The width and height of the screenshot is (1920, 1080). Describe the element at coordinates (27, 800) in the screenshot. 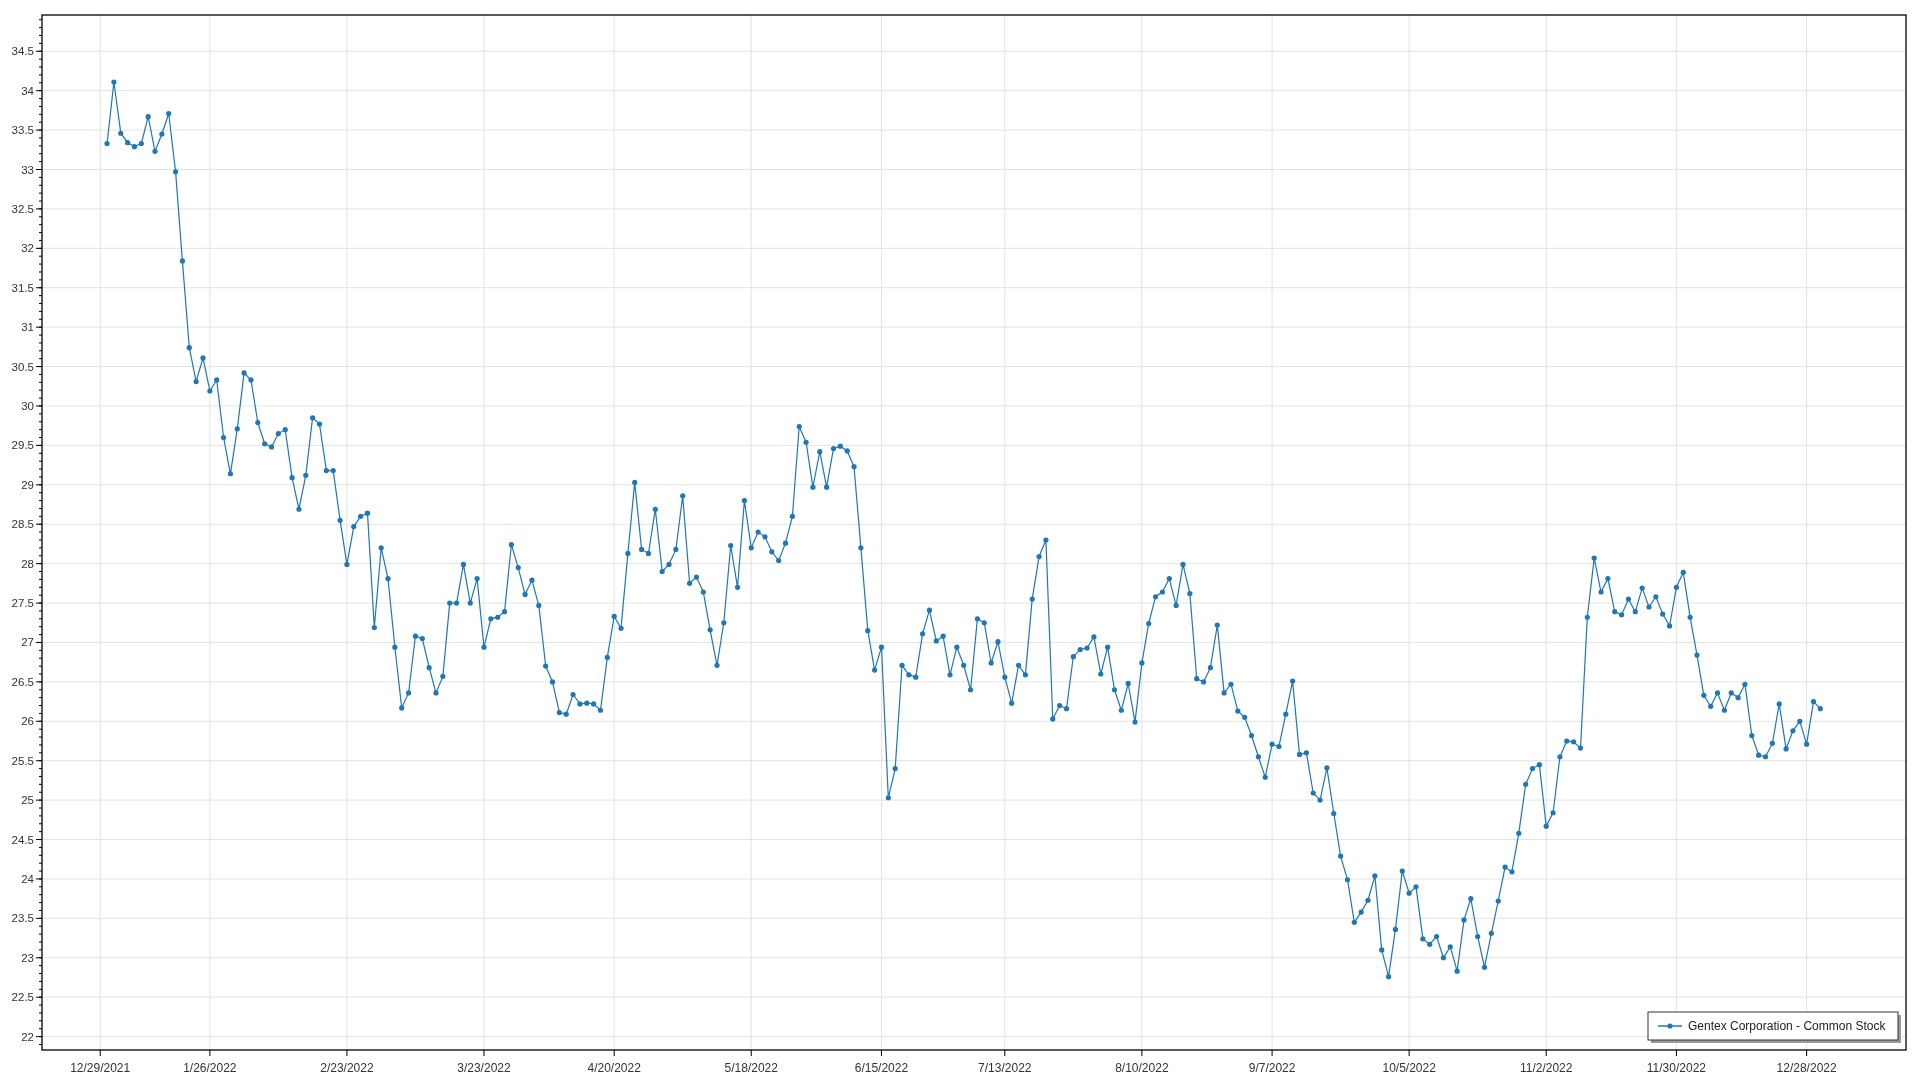

I see `y-tick-label: 25` at that location.